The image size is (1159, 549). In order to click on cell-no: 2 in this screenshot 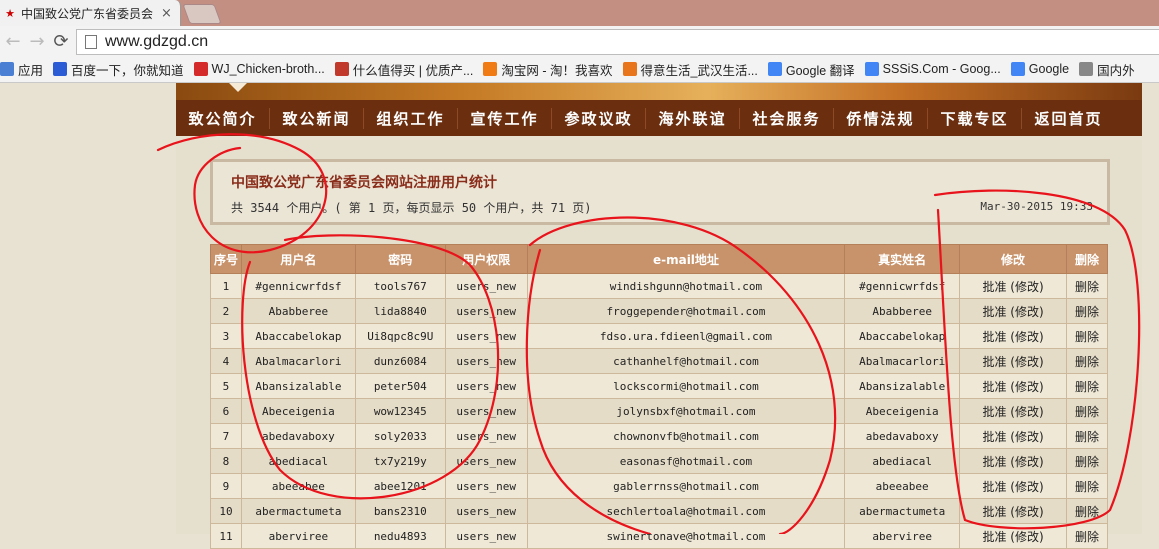, I will do `click(226, 311)`.